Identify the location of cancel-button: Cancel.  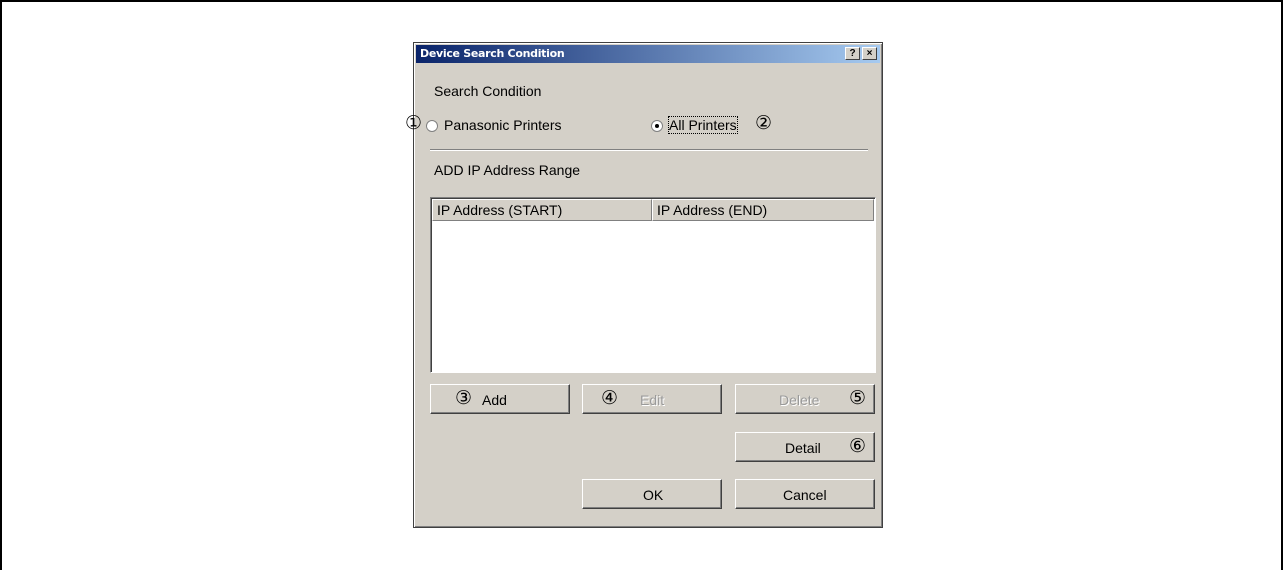
(805, 494).